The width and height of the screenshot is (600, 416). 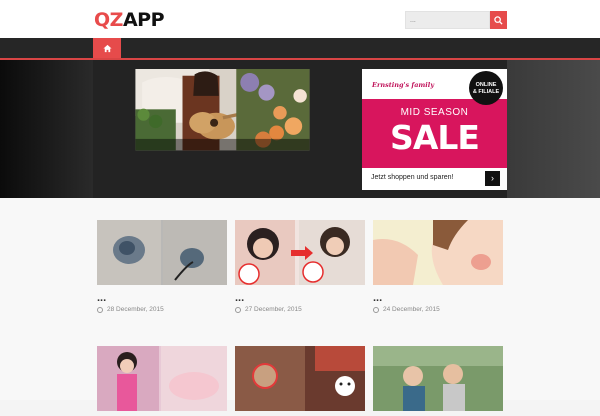 I want to click on home-icon, so click(x=107, y=48).